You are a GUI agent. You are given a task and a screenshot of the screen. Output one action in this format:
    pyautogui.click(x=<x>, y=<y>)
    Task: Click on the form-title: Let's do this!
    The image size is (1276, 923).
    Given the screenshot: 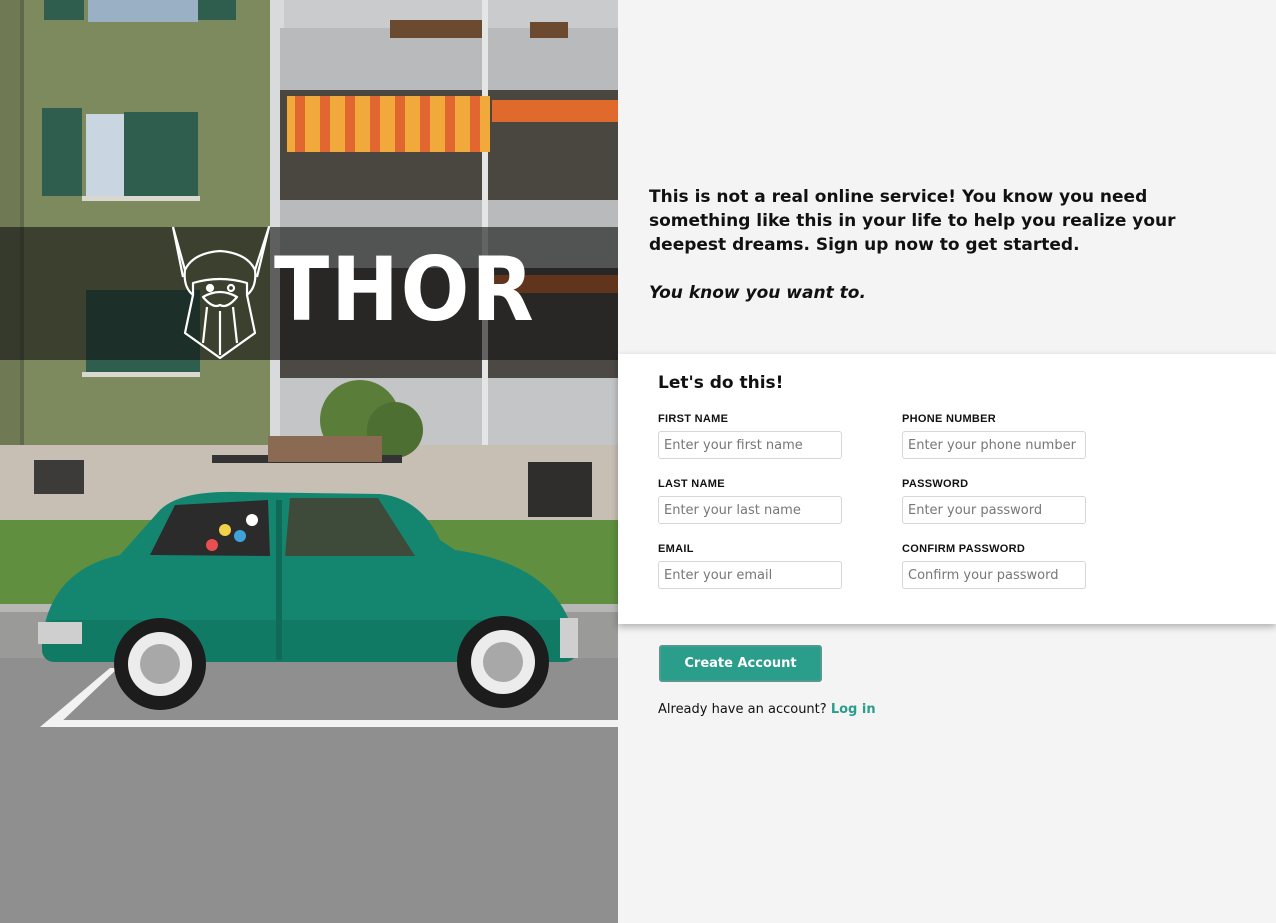 What is the action you would take?
    pyautogui.click(x=721, y=383)
    